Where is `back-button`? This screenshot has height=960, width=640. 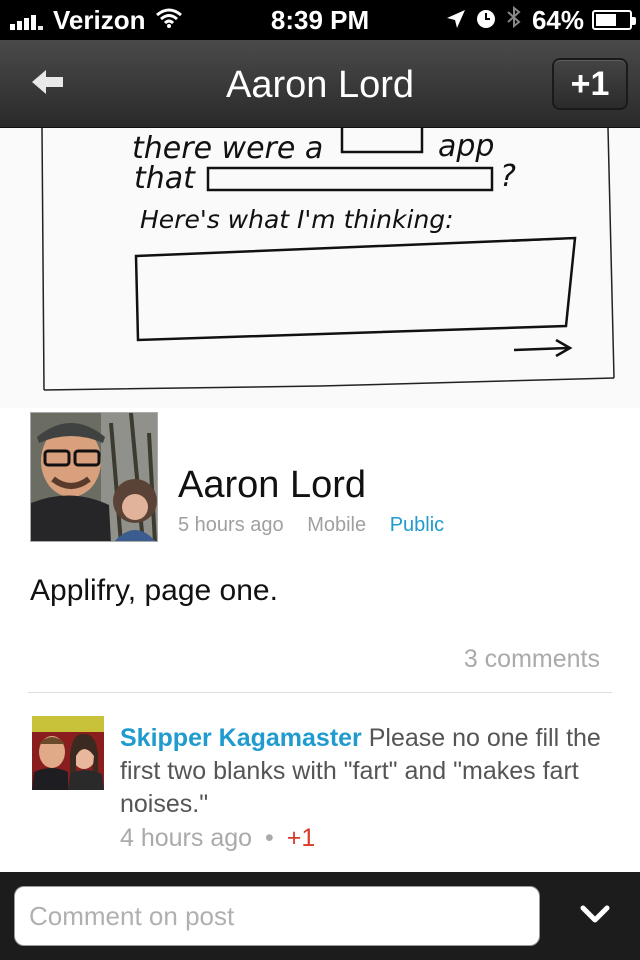 back-button is located at coordinates (48, 84).